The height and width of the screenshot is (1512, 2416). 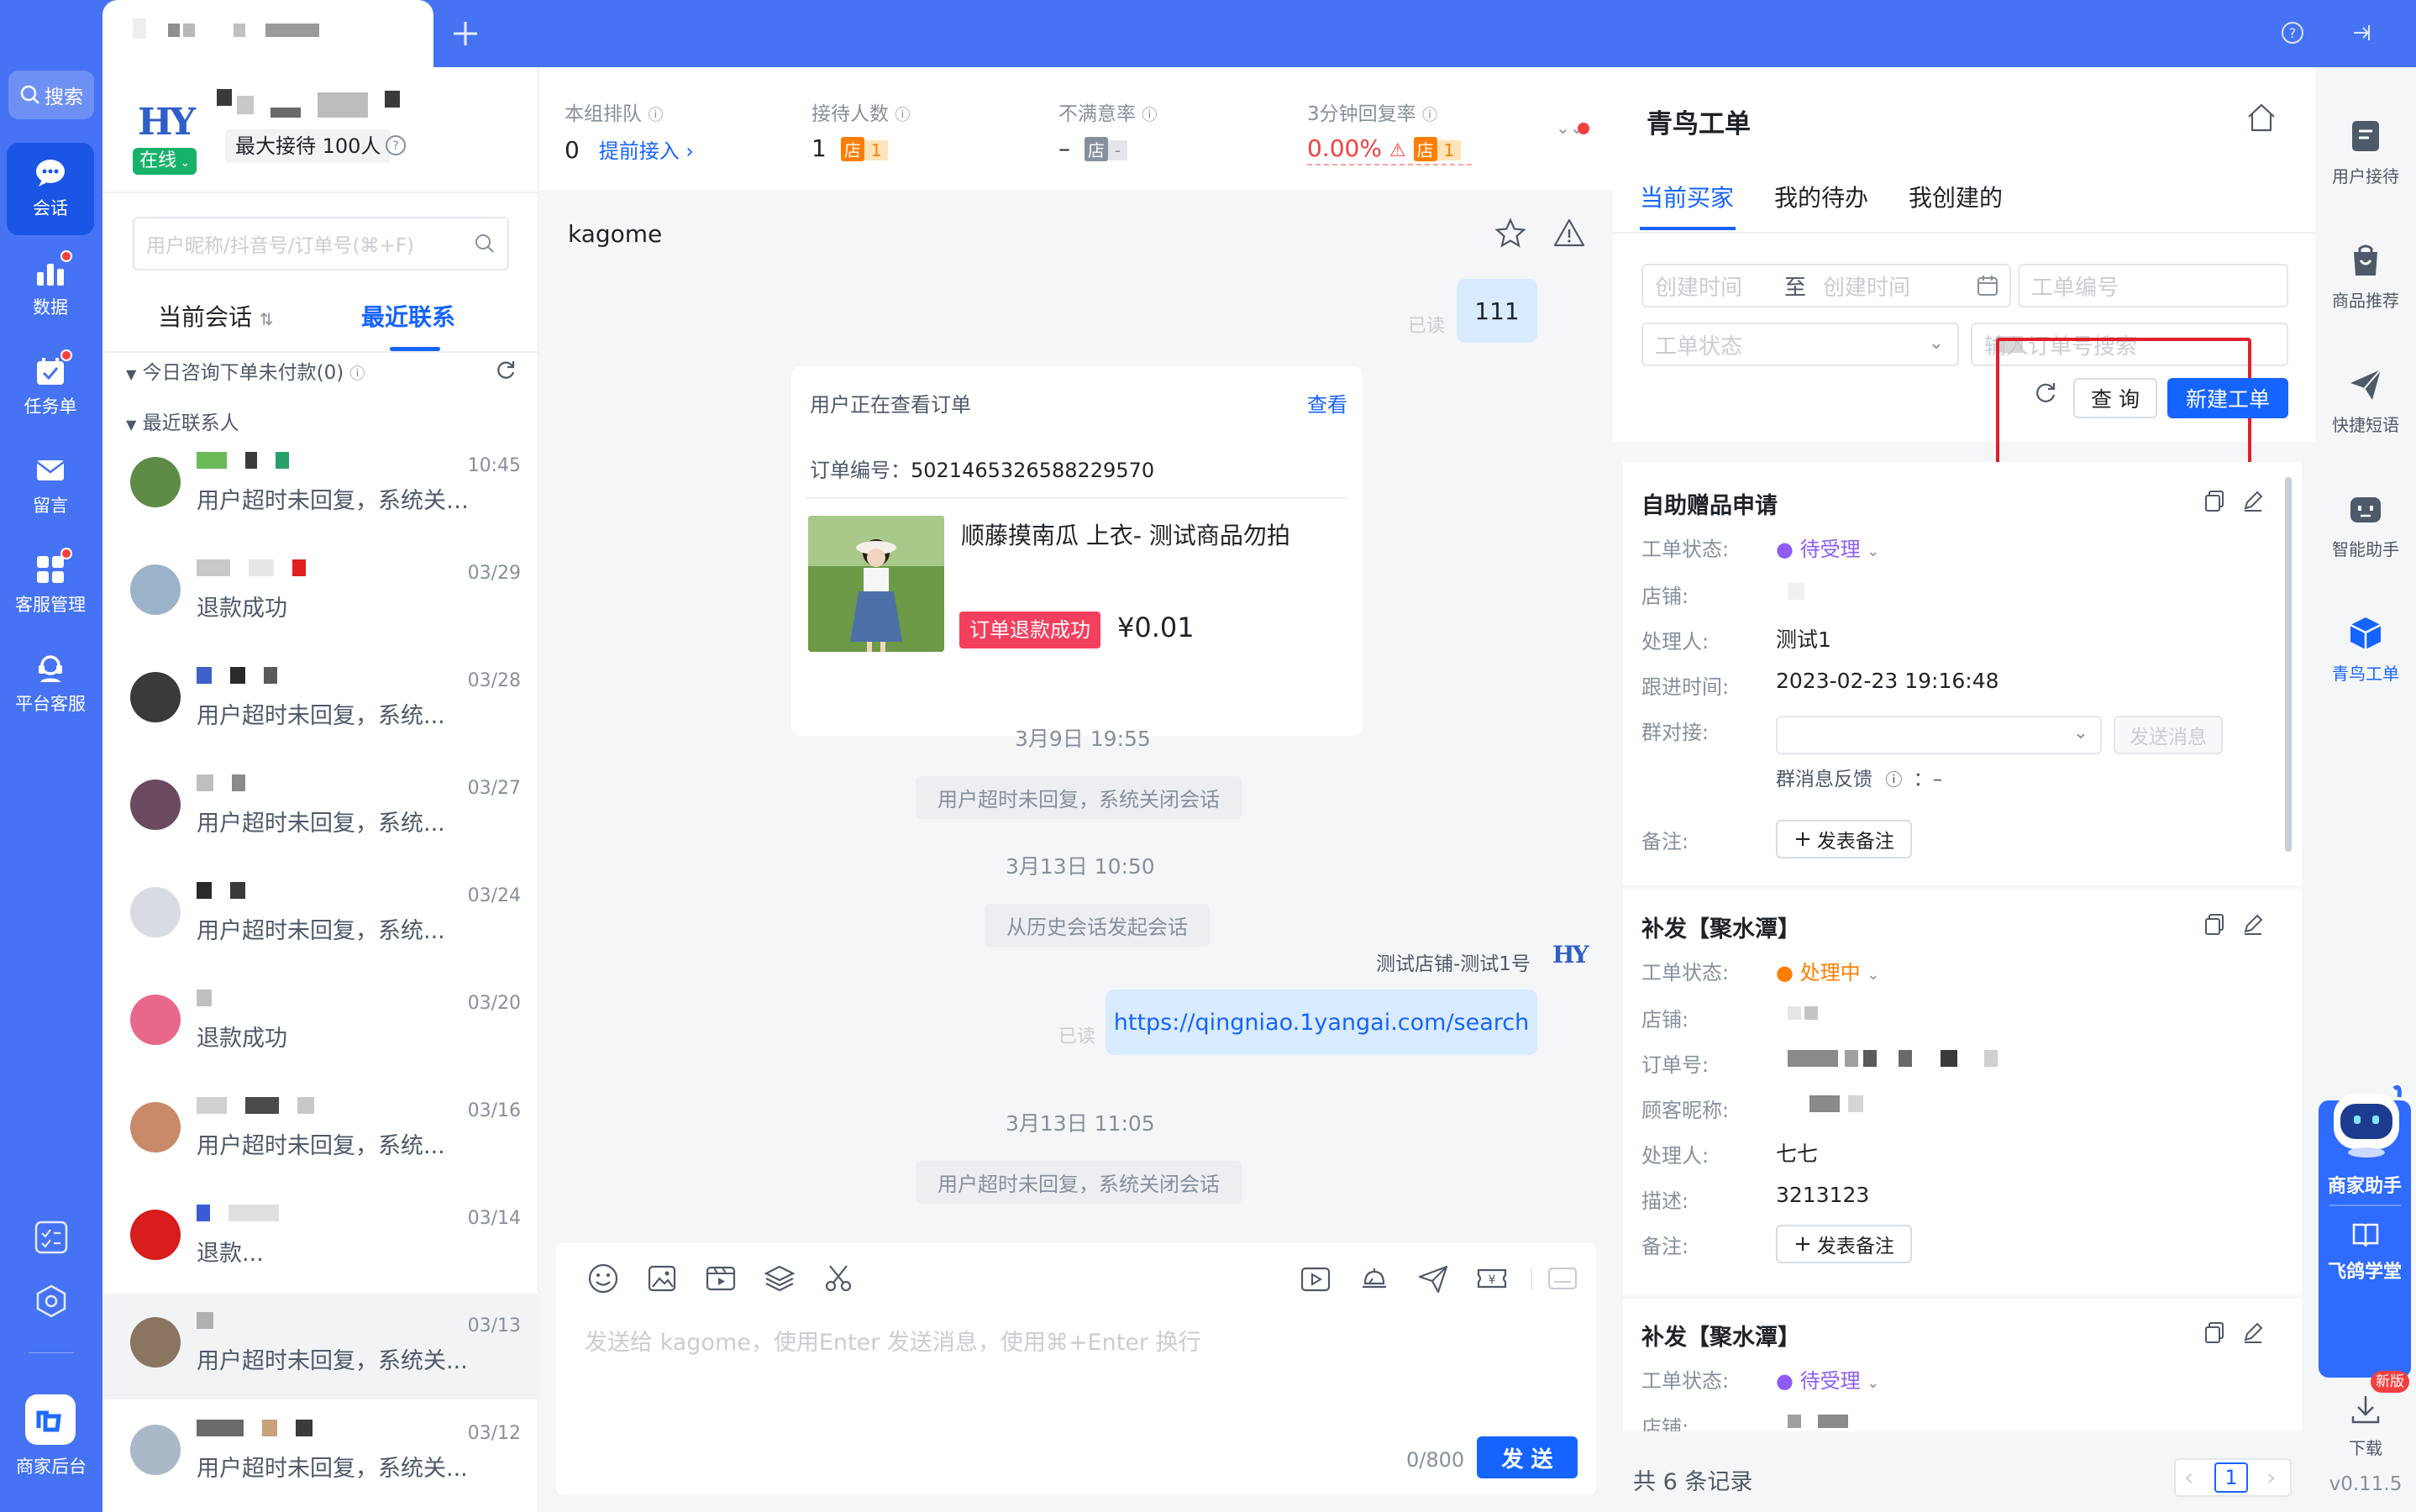 I want to click on coupon-icon: ¥, so click(x=1492, y=1278).